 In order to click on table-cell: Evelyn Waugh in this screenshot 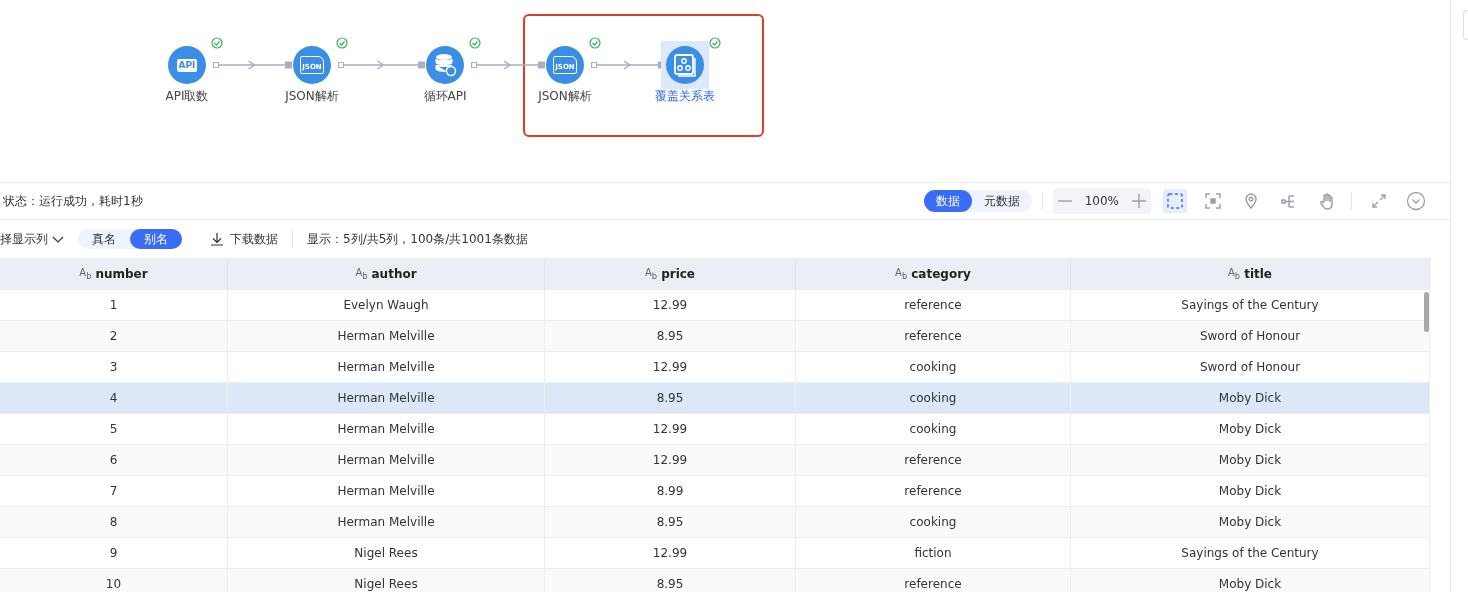, I will do `click(386, 305)`.